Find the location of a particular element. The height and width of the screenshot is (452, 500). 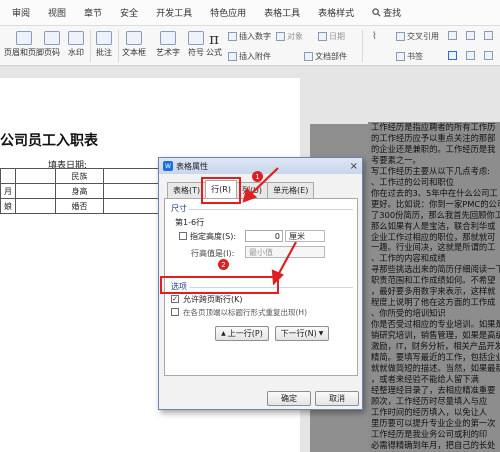

specify-height-label: 指定高度(S): is located at coordinates (213, 236).